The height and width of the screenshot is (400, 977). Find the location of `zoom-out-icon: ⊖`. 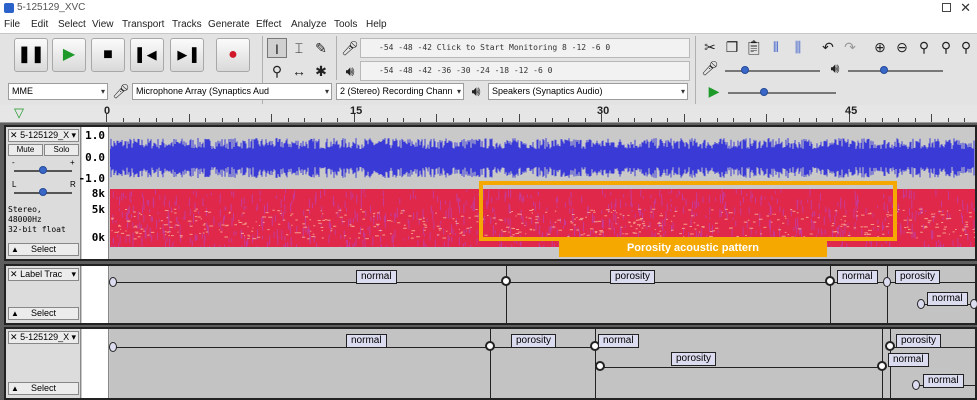

zoom-out-icon: ⊖ is located at coordinates (902, 47).